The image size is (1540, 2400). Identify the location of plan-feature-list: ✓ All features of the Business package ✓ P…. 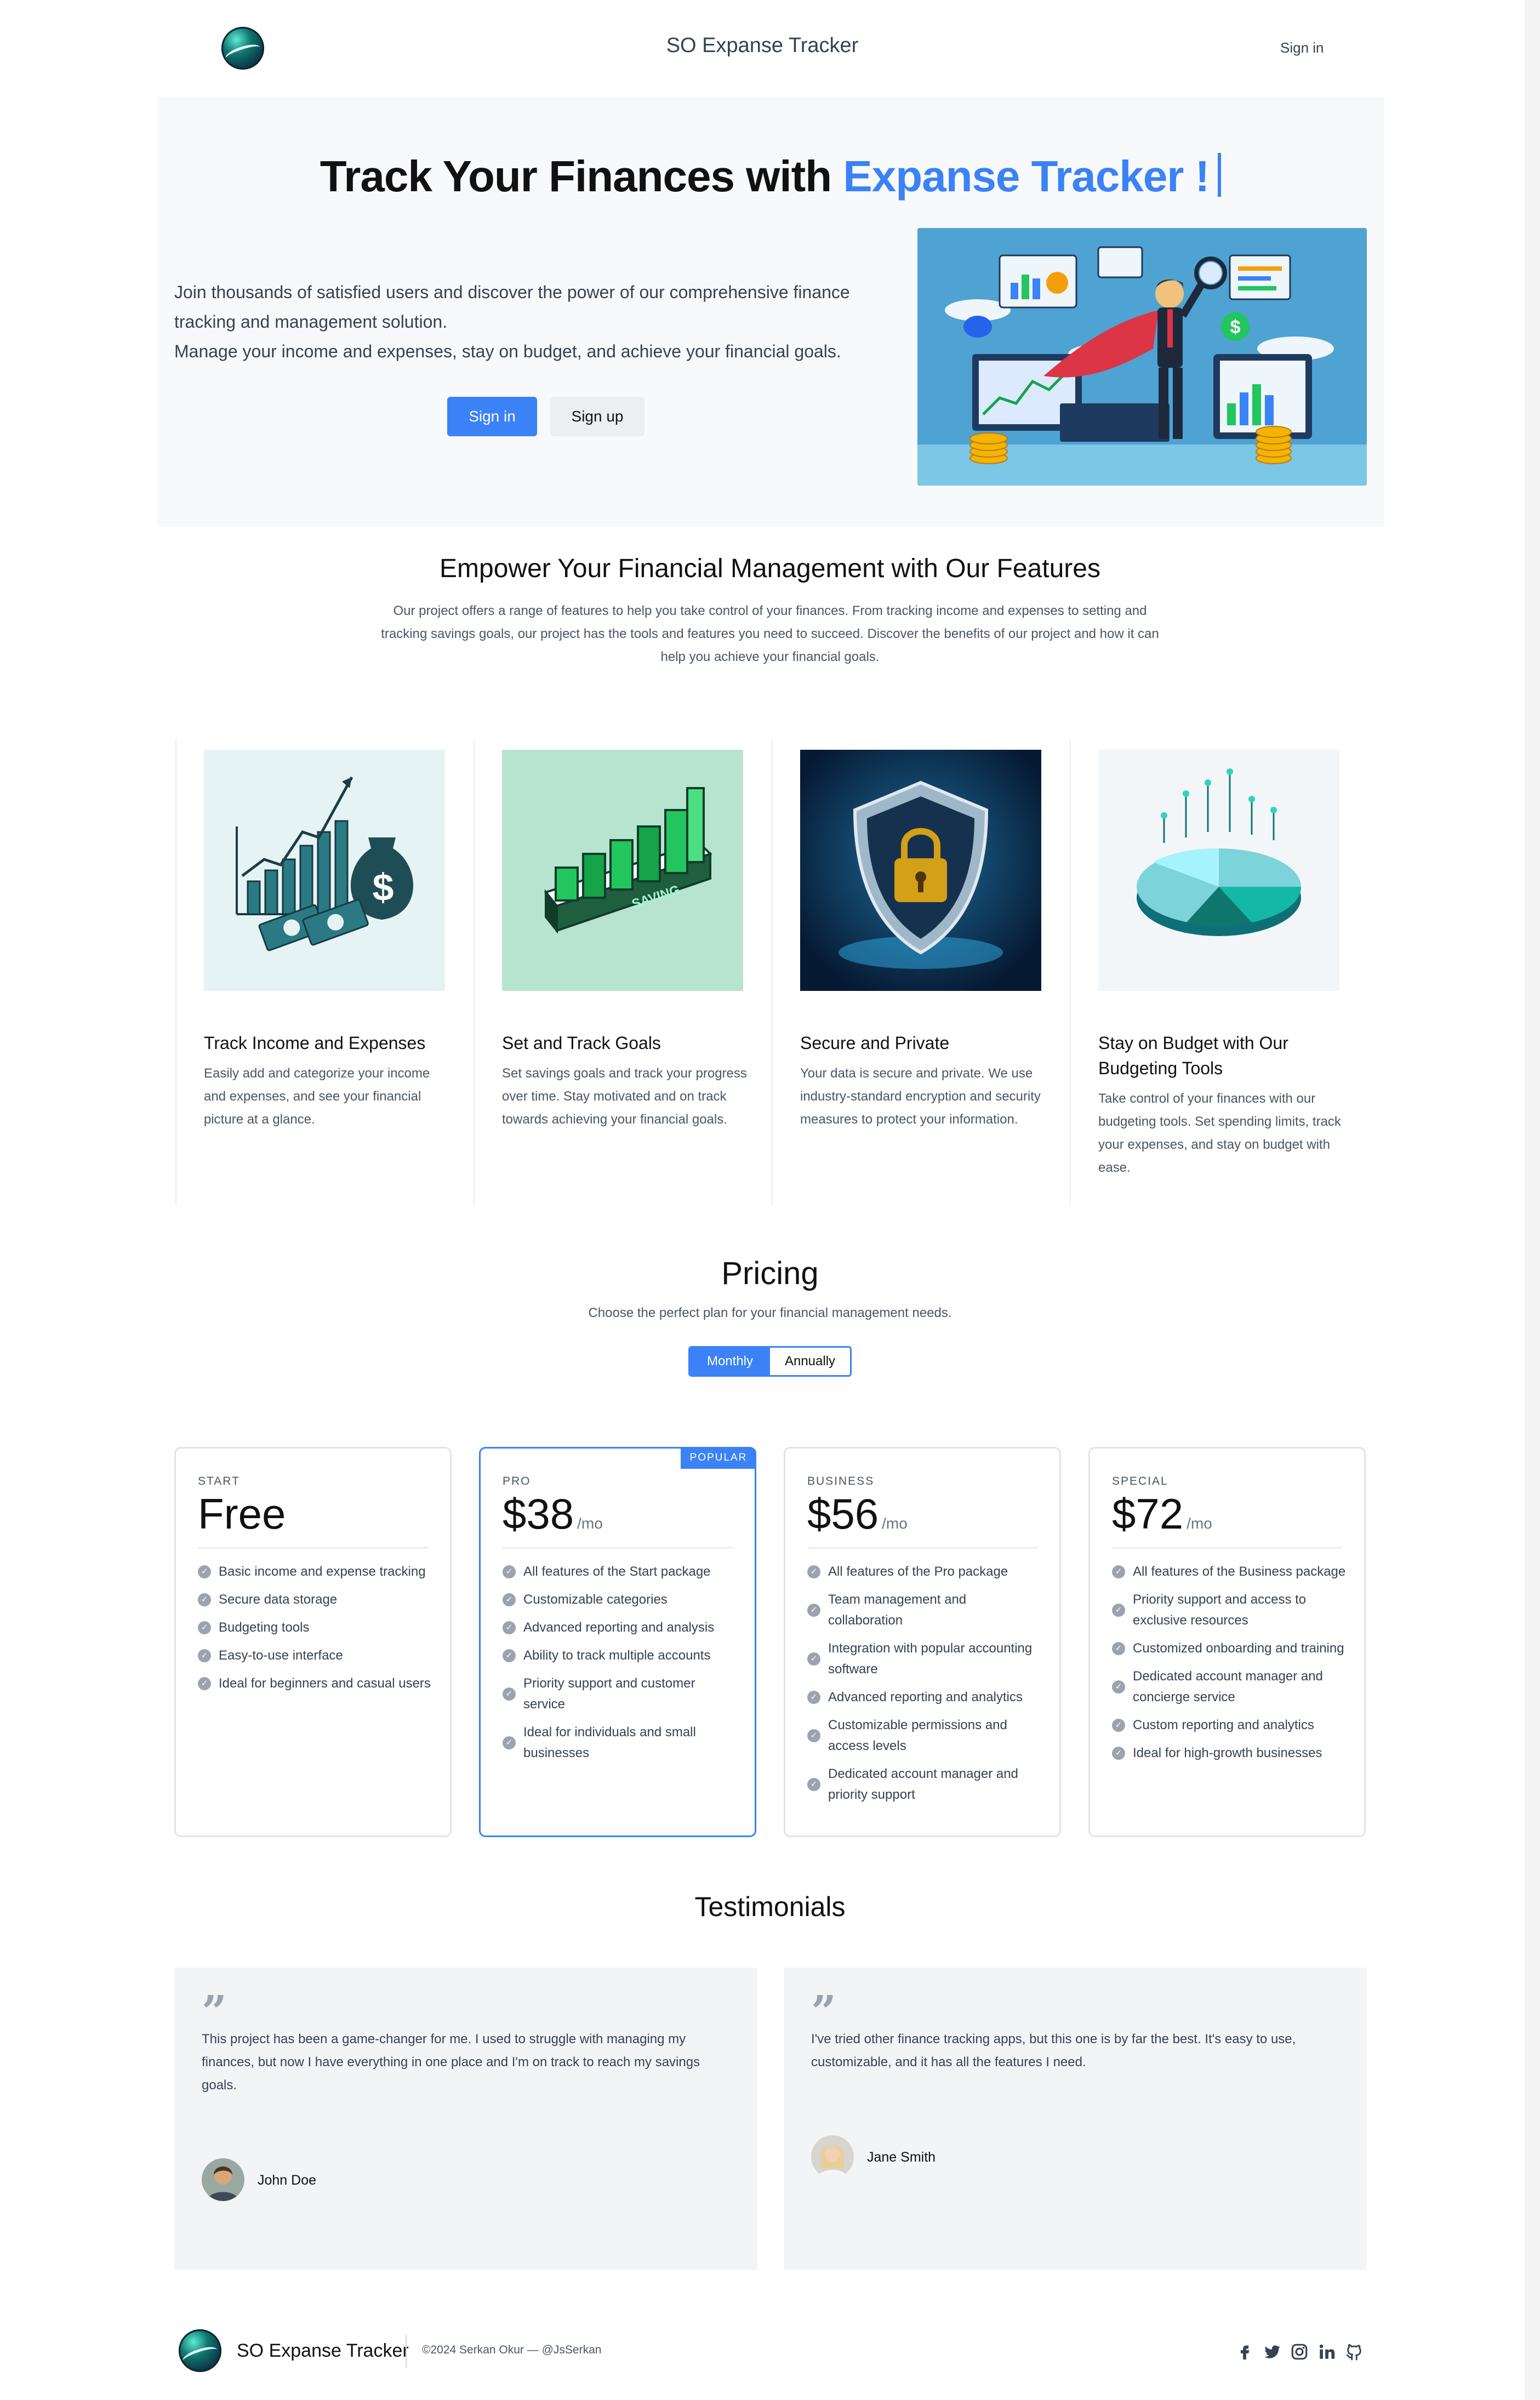
(1230, 1666).